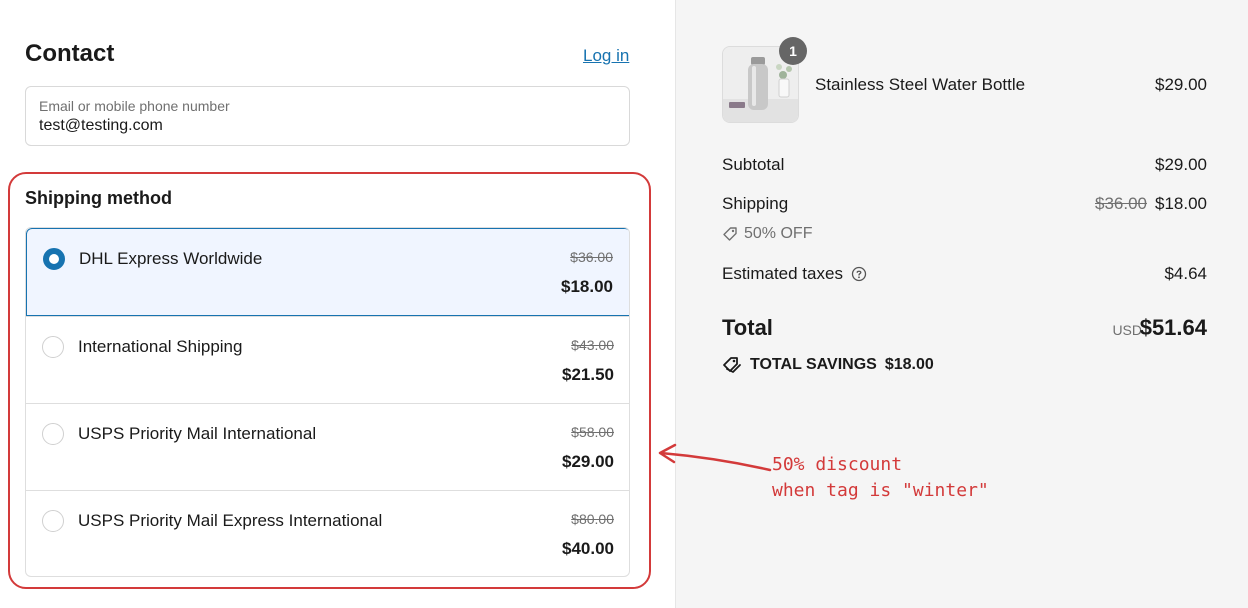  I want to click on contact-heading: Contact, so click(70, 53).